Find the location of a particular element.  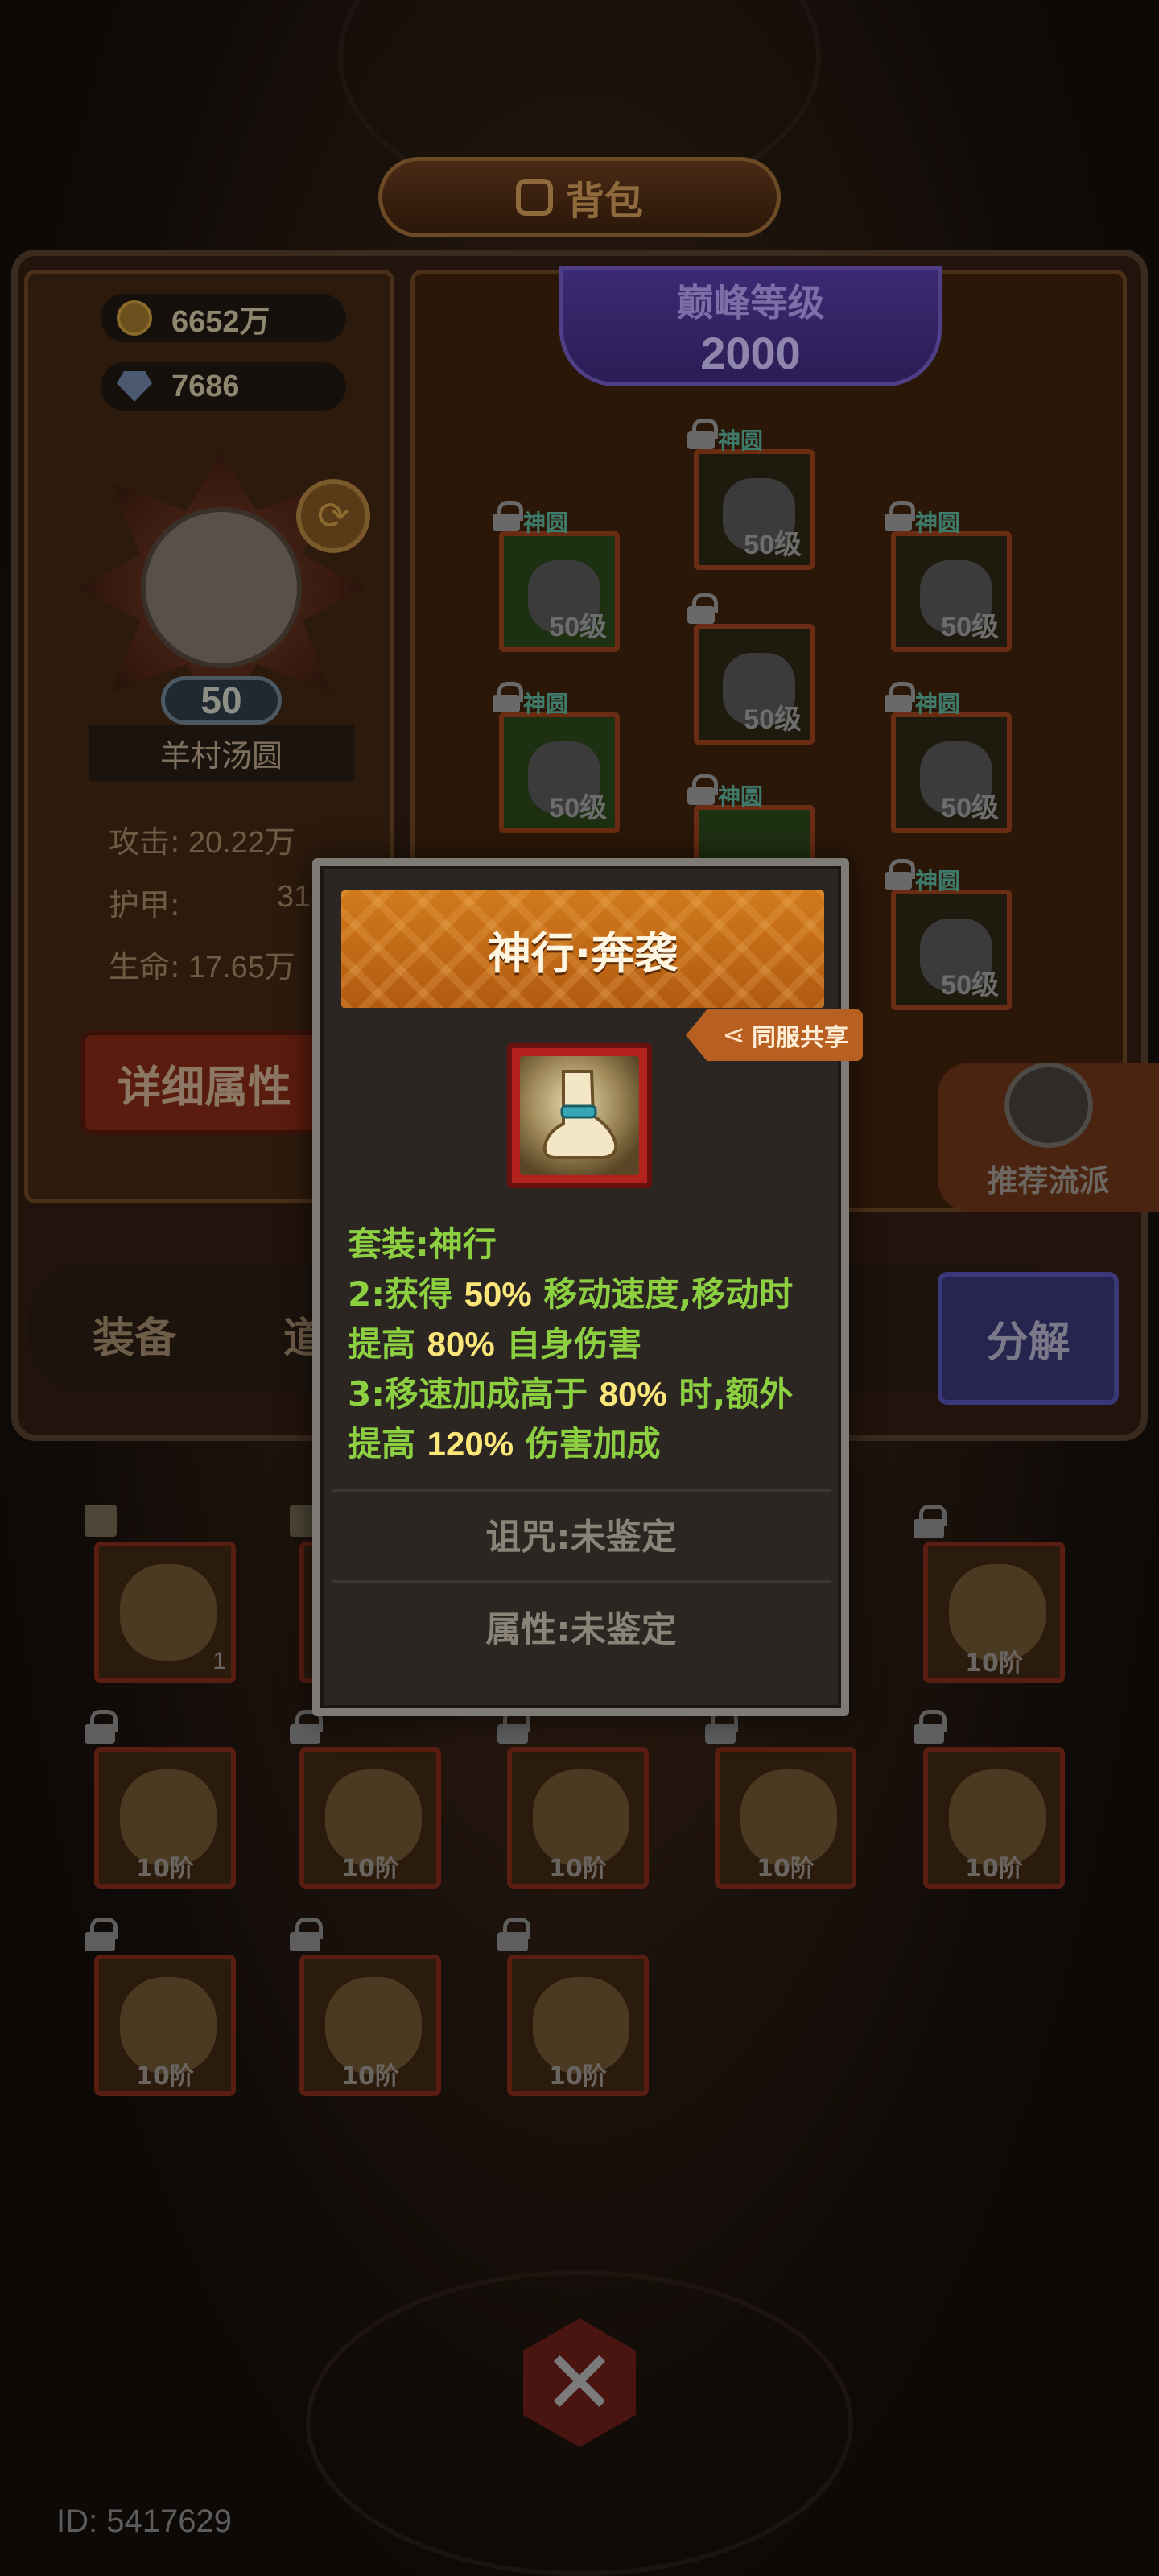

foot-anklet-icon is located at coordinates (580, 1114).